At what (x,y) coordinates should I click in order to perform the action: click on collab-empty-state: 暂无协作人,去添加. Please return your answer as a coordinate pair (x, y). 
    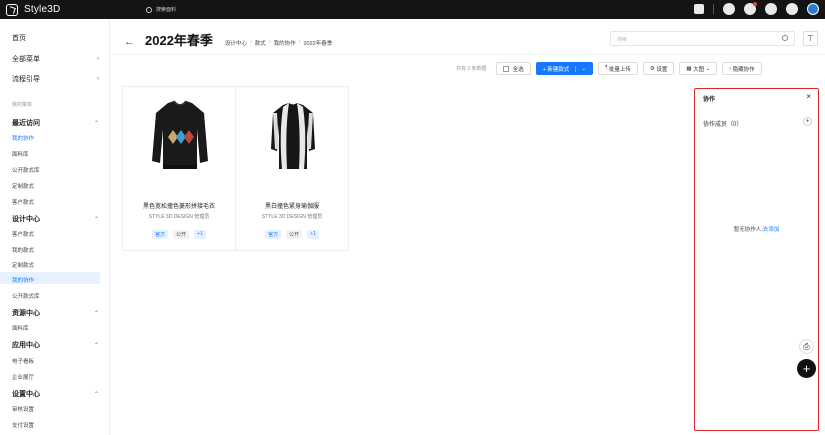
    Looking at the image, I should click on (756, 229).